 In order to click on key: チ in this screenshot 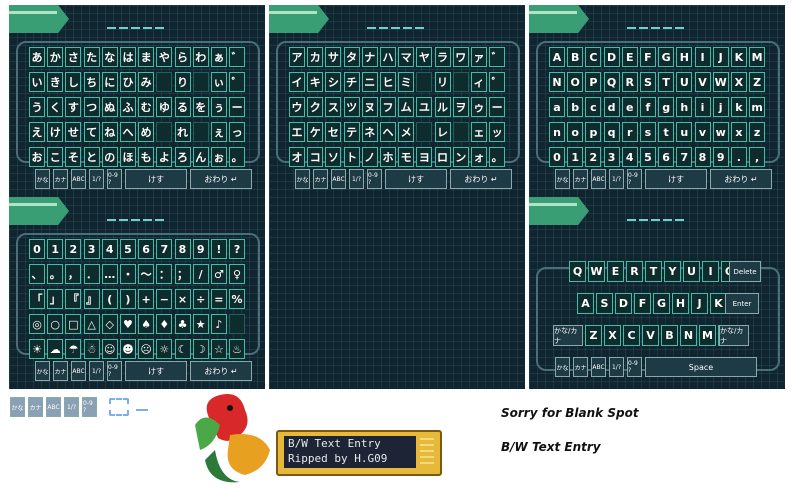, I will do `click(351, 82)`.